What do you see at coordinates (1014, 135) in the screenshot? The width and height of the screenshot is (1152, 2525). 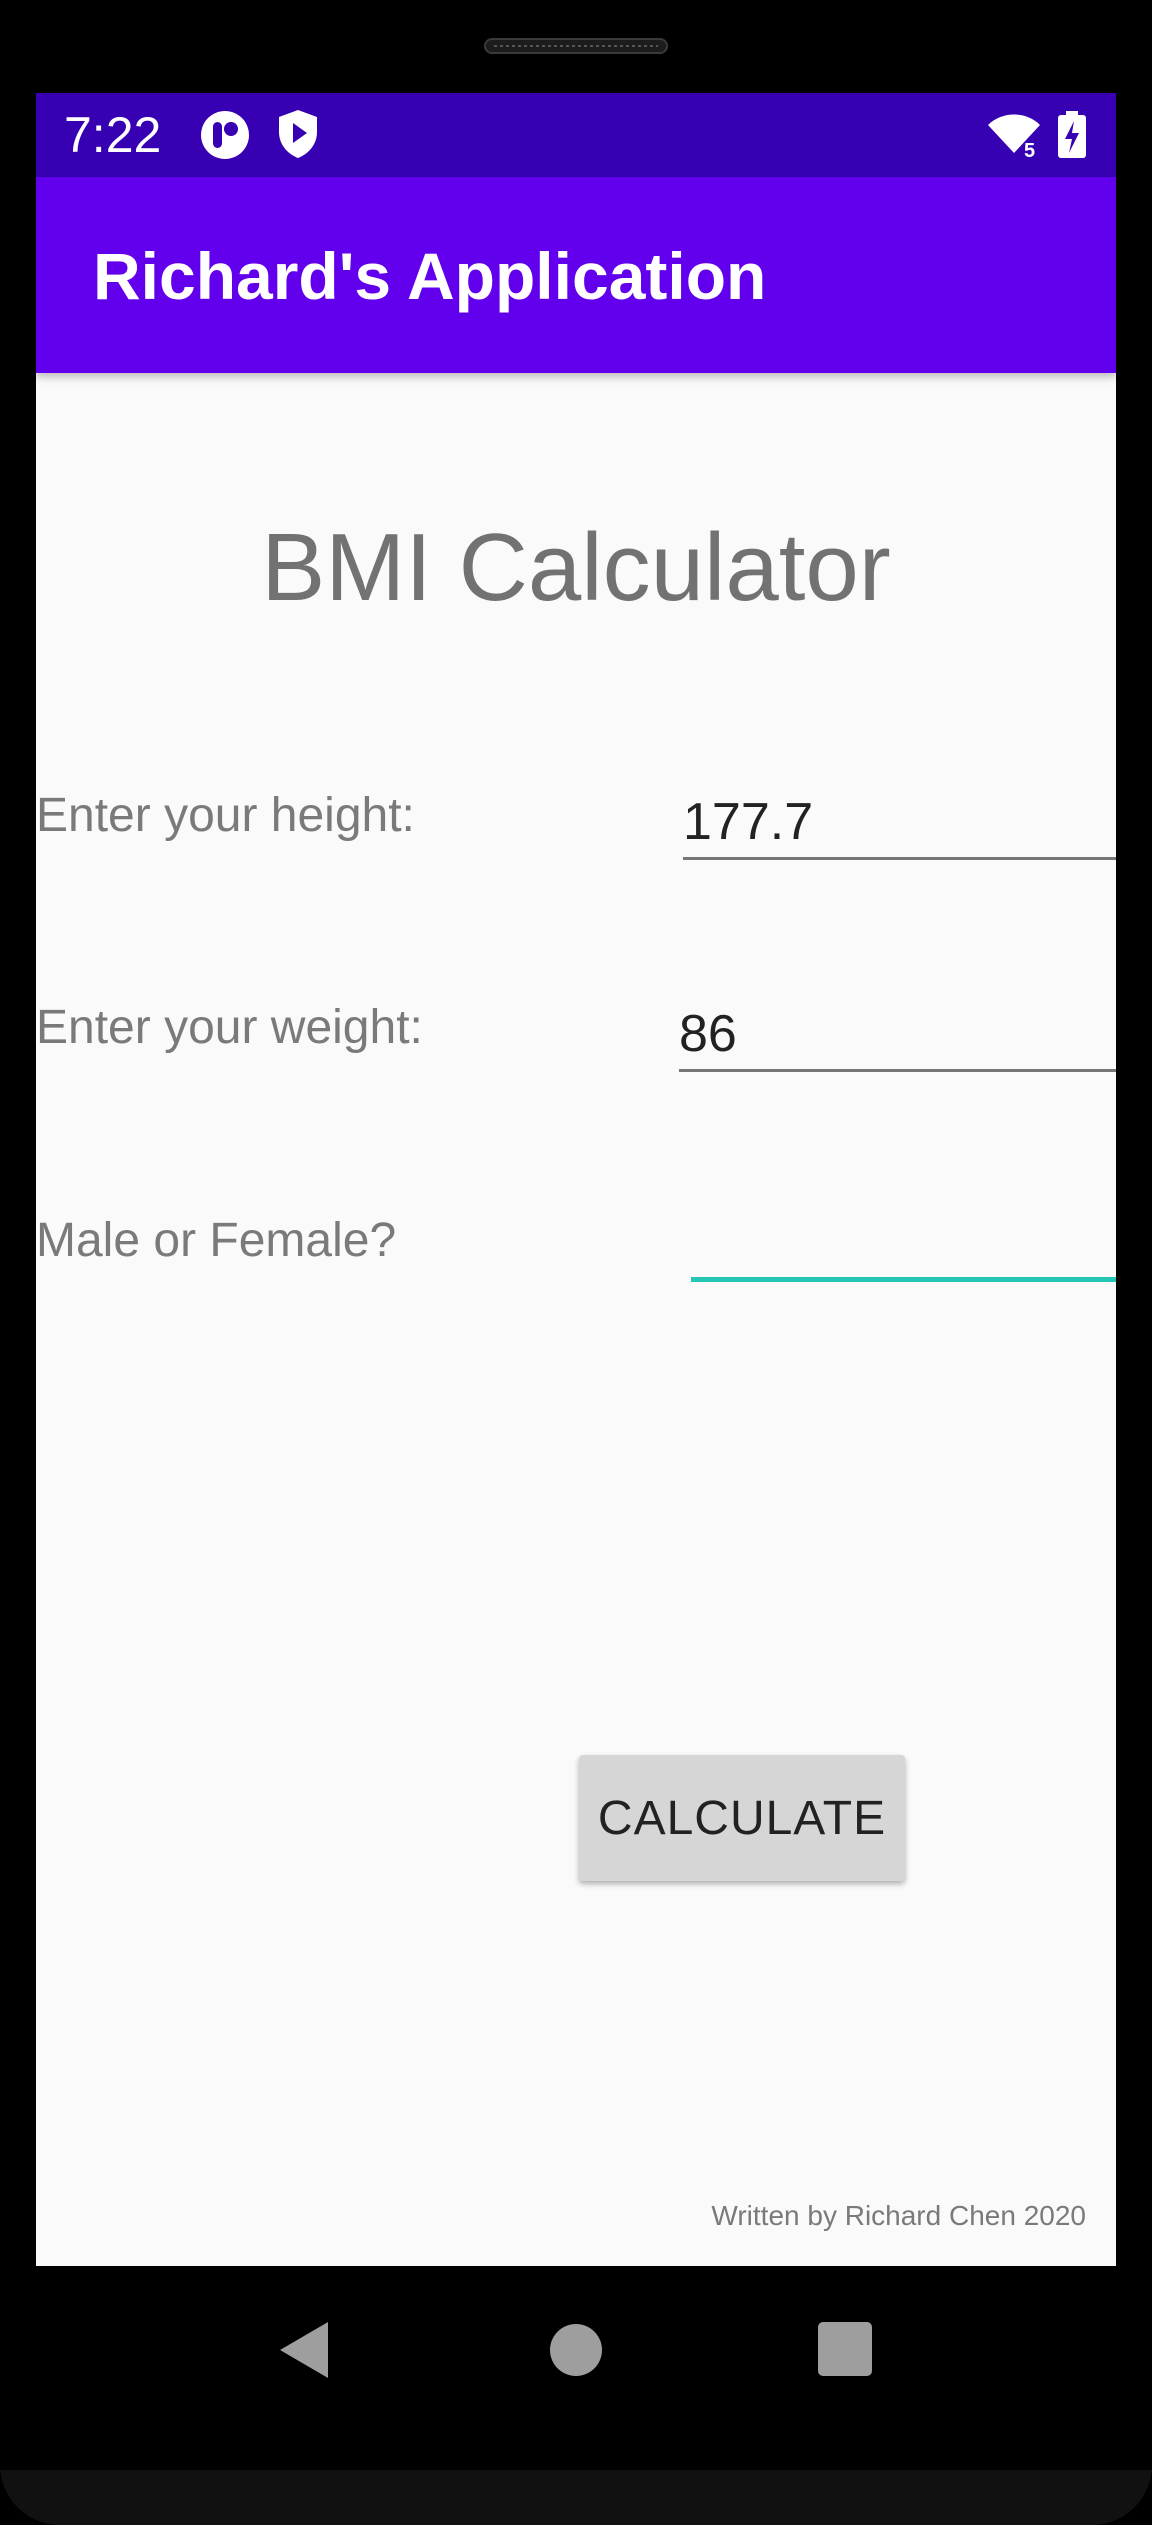 I see `wifi-icon: 5` at bounding box center [1014, 135].